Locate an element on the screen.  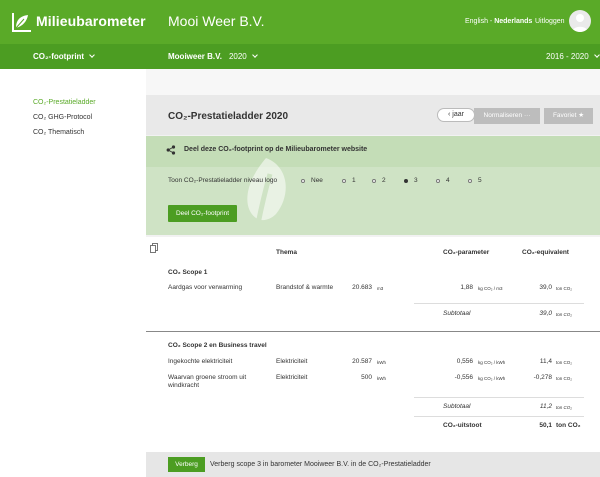
year-label: 2020 is located at coordinates (237, 56).